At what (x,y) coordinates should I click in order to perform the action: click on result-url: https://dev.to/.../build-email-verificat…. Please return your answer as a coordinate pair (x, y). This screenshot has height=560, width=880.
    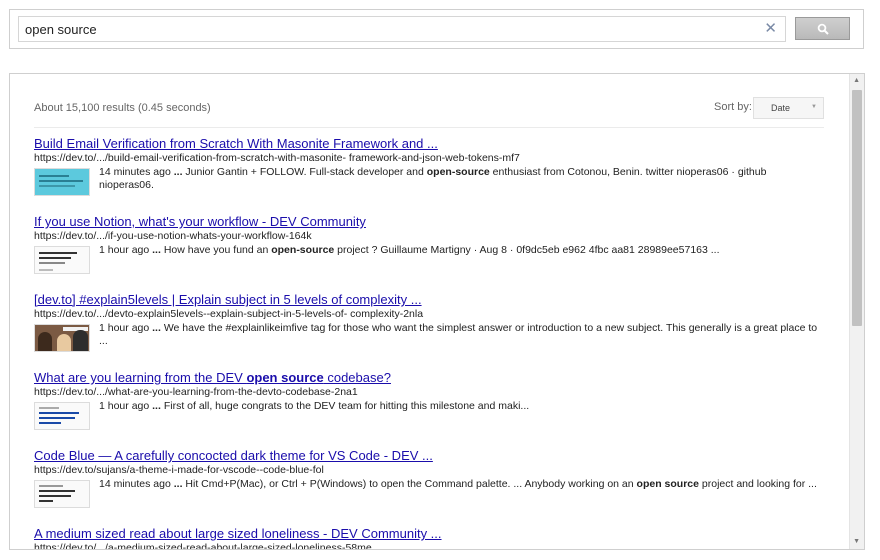
    Looking at the image, I should click on (277, 158).